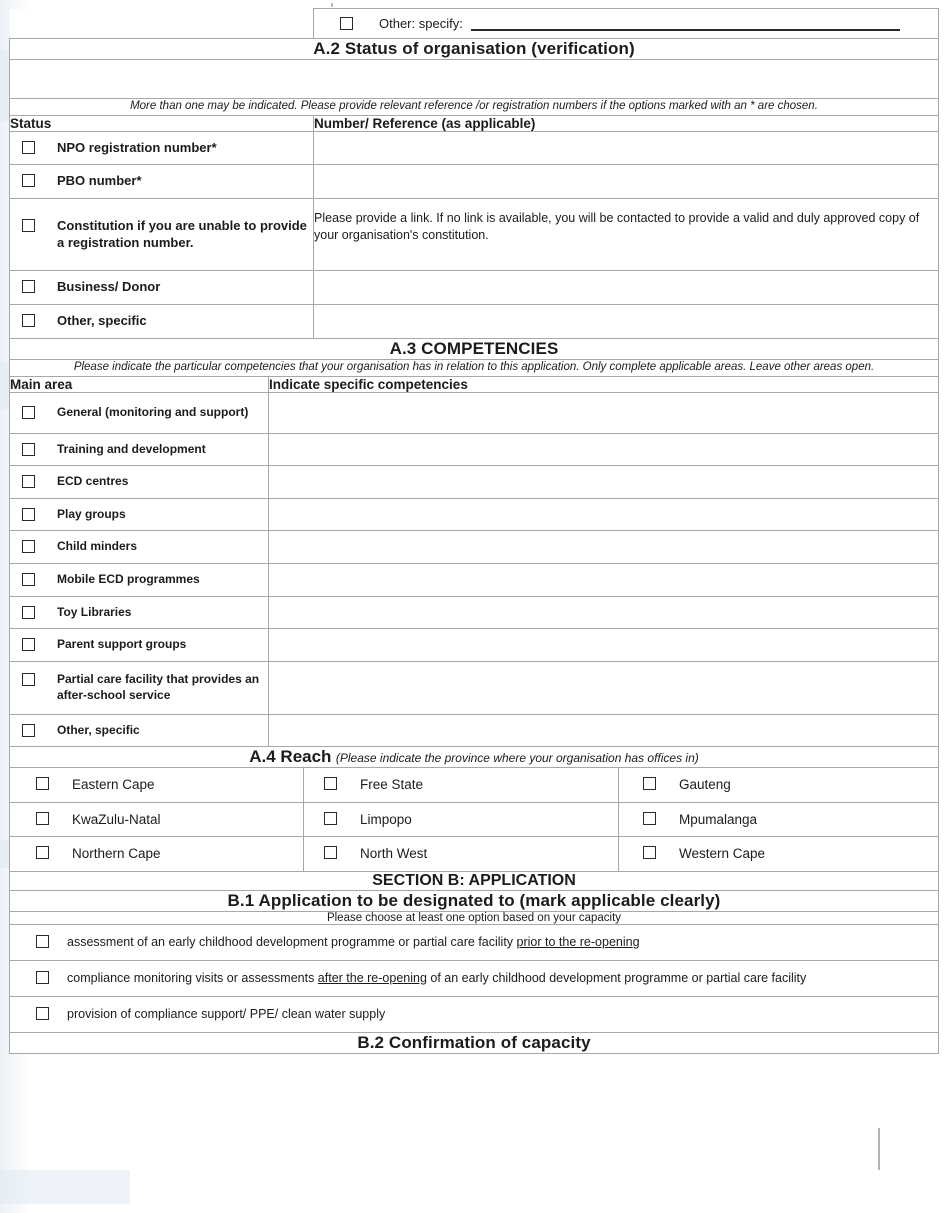  Describe the element at coordinates (28, 147) in the screenshot. I see `a2-checkbox-npo` at that location.